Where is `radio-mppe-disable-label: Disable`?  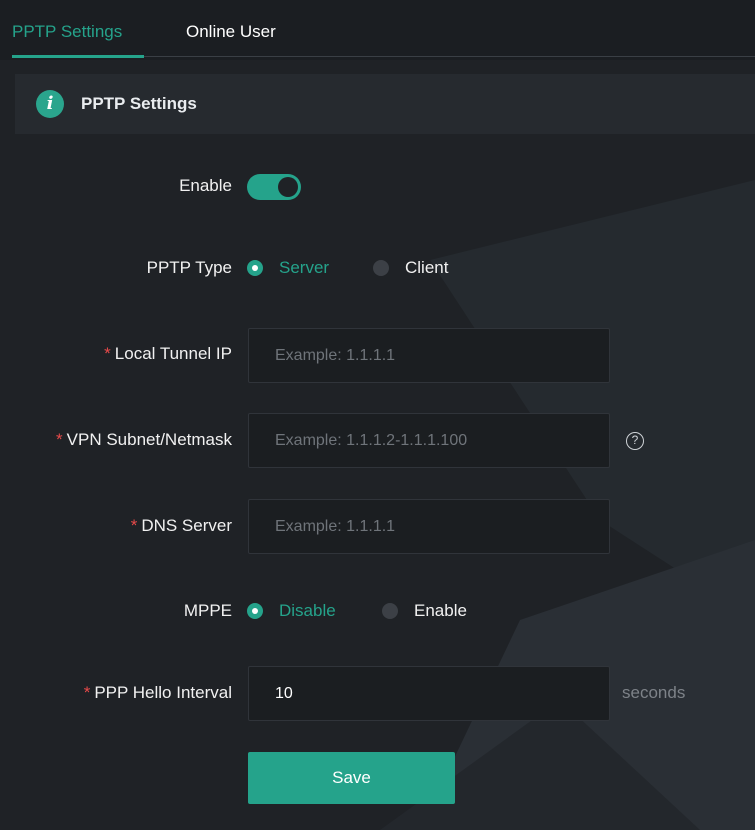
radio-mppe-disable-label: Disable is located at coordinates (307, 610).